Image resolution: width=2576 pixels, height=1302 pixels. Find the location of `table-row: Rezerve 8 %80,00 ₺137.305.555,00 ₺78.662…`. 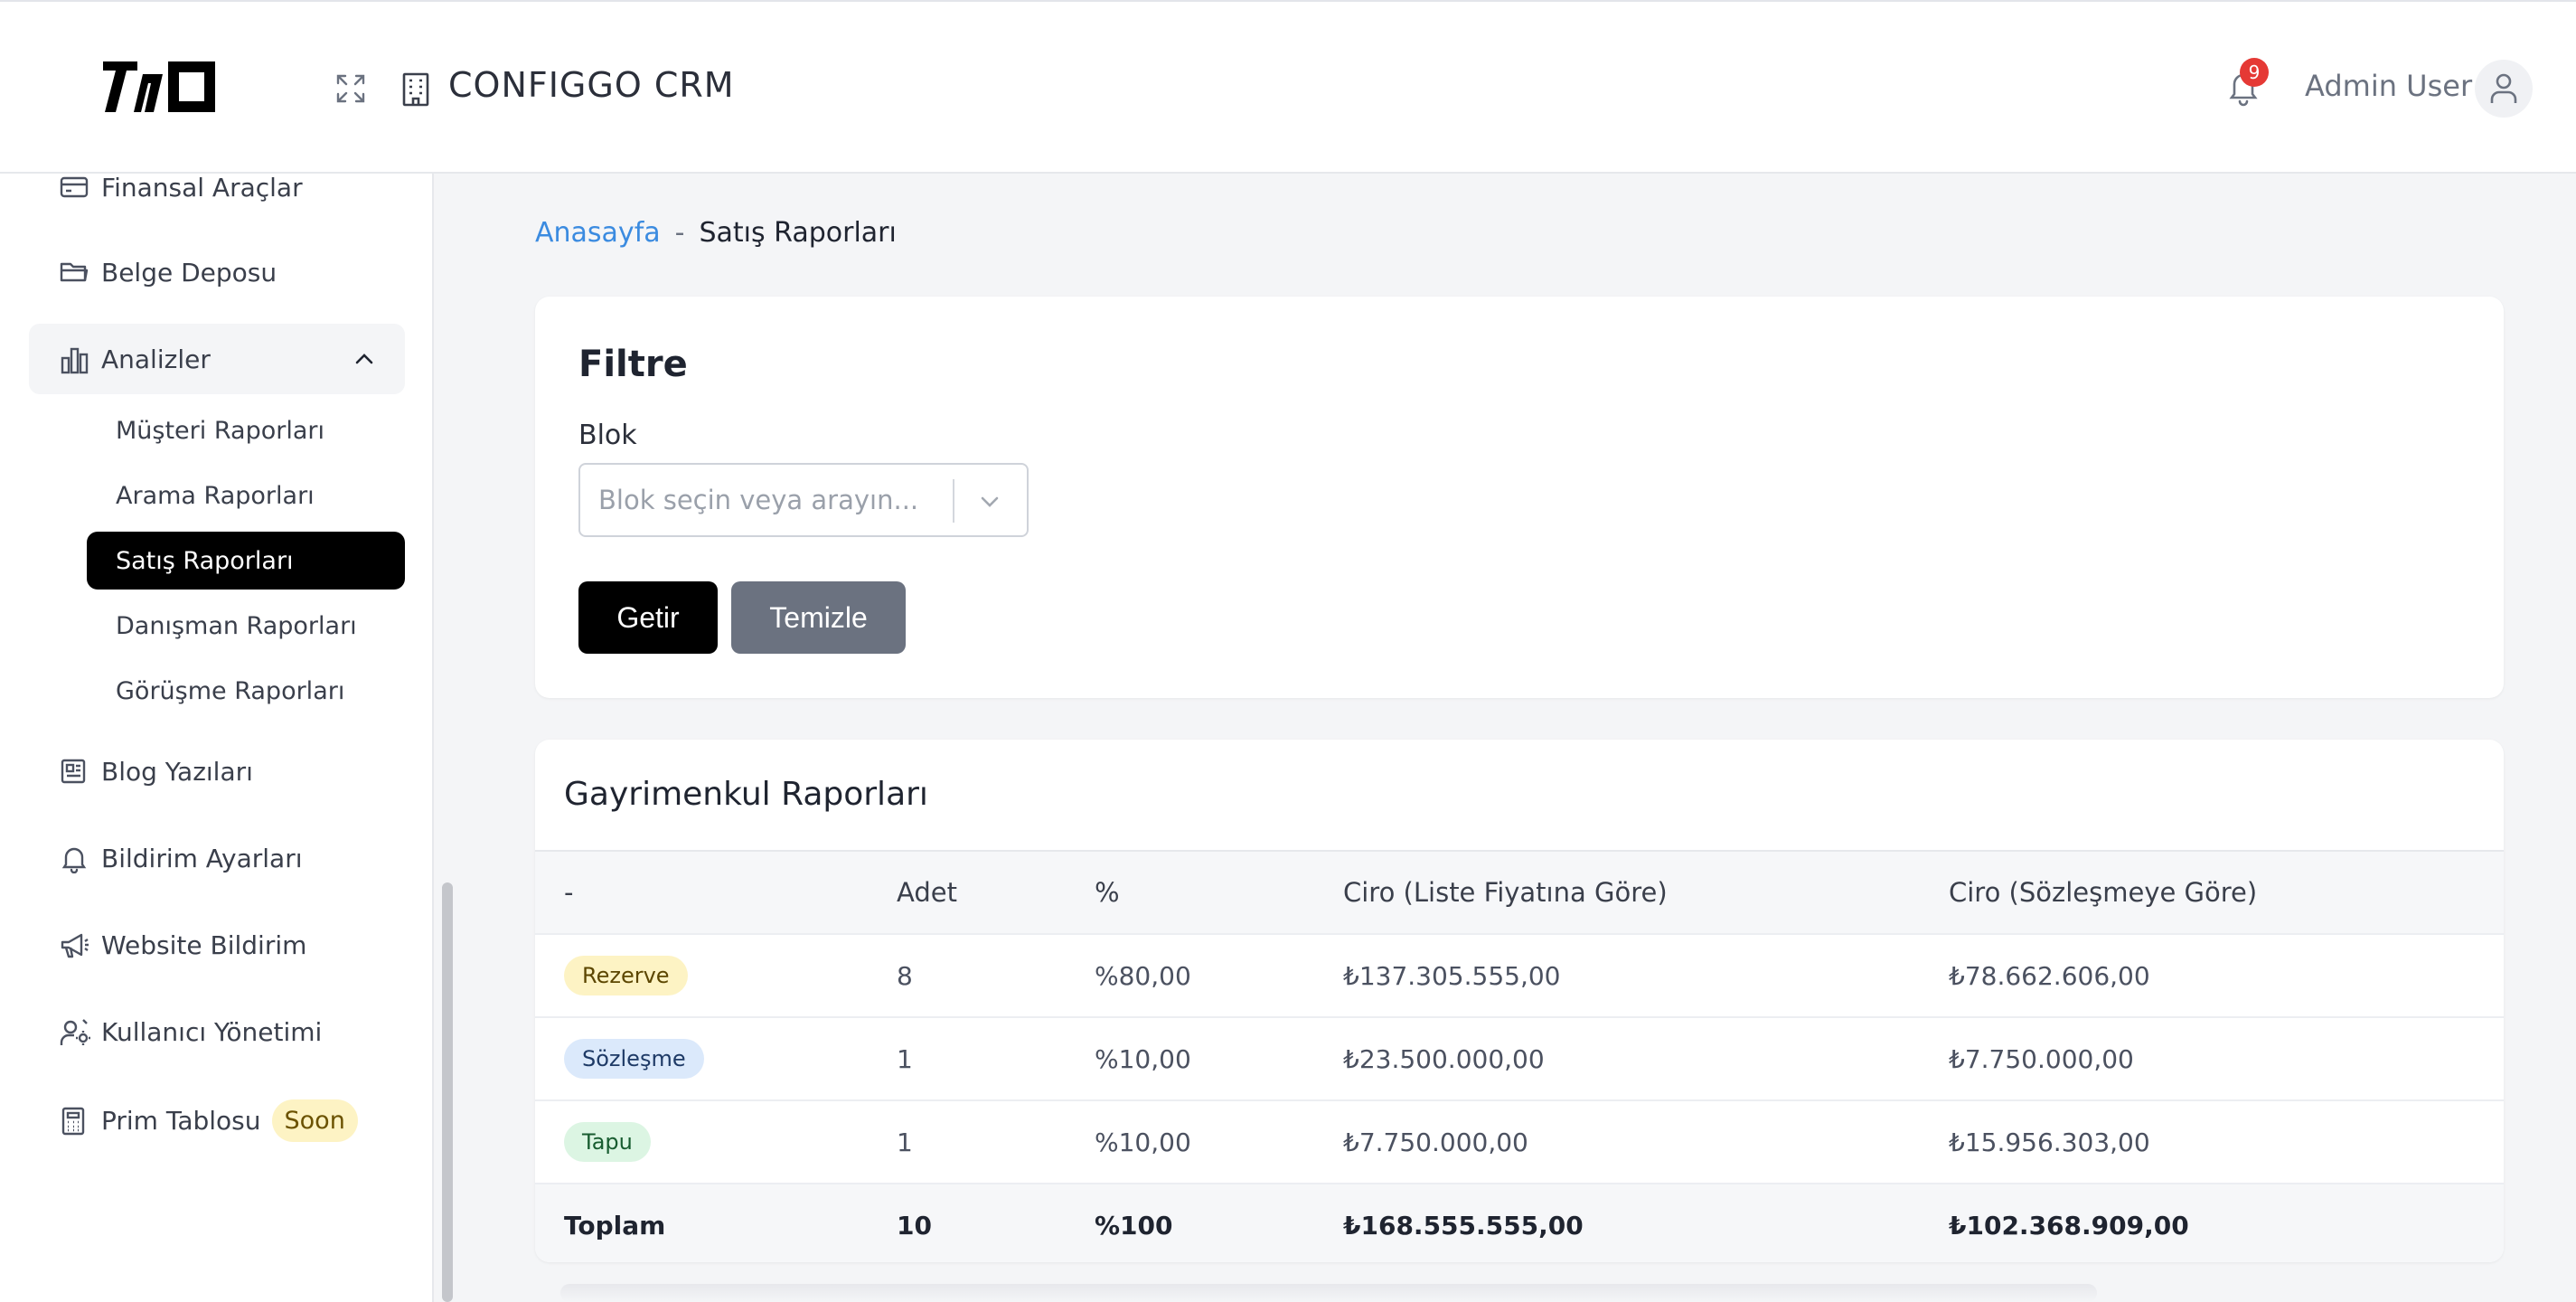

table-row: Rezerve 8 %80,00 ₺137.305.555,00 ₺78.662… is located at coordinates (1520, 975).